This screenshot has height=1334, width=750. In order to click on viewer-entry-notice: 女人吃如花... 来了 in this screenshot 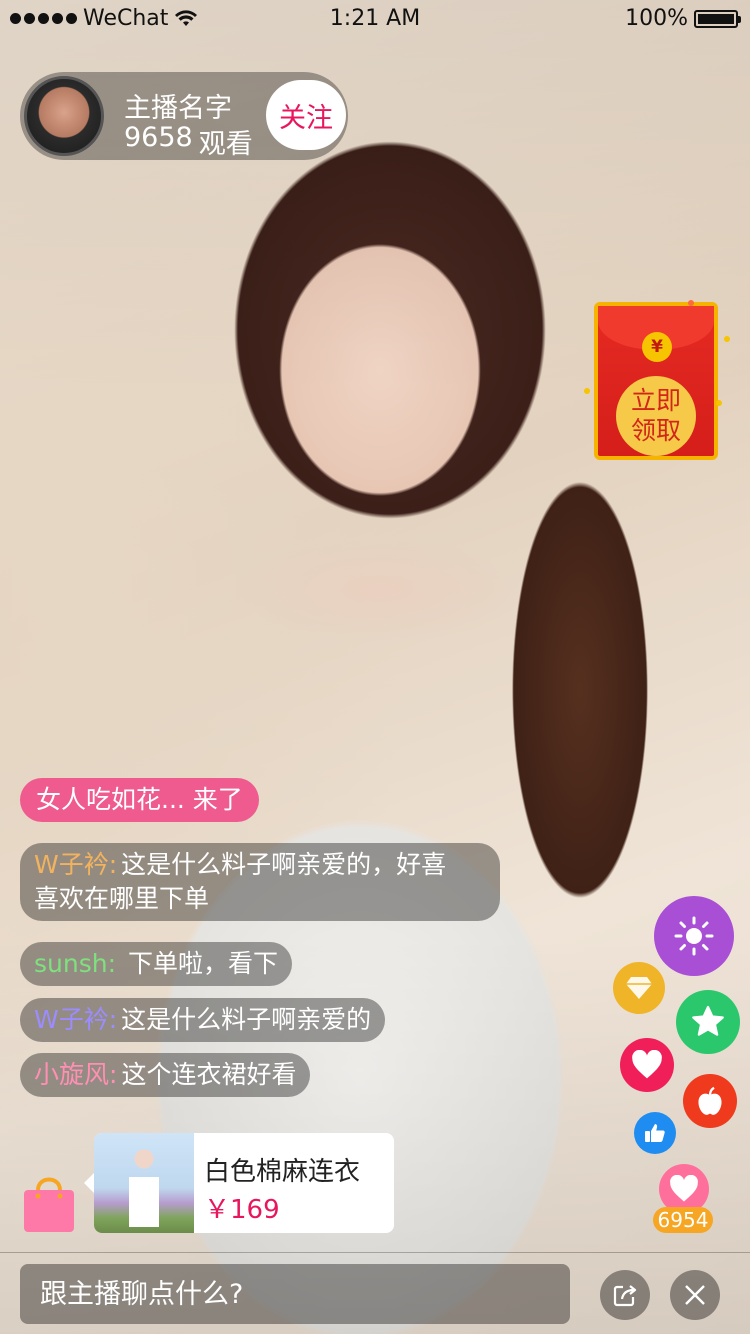, I will do `click(139, 800)`.